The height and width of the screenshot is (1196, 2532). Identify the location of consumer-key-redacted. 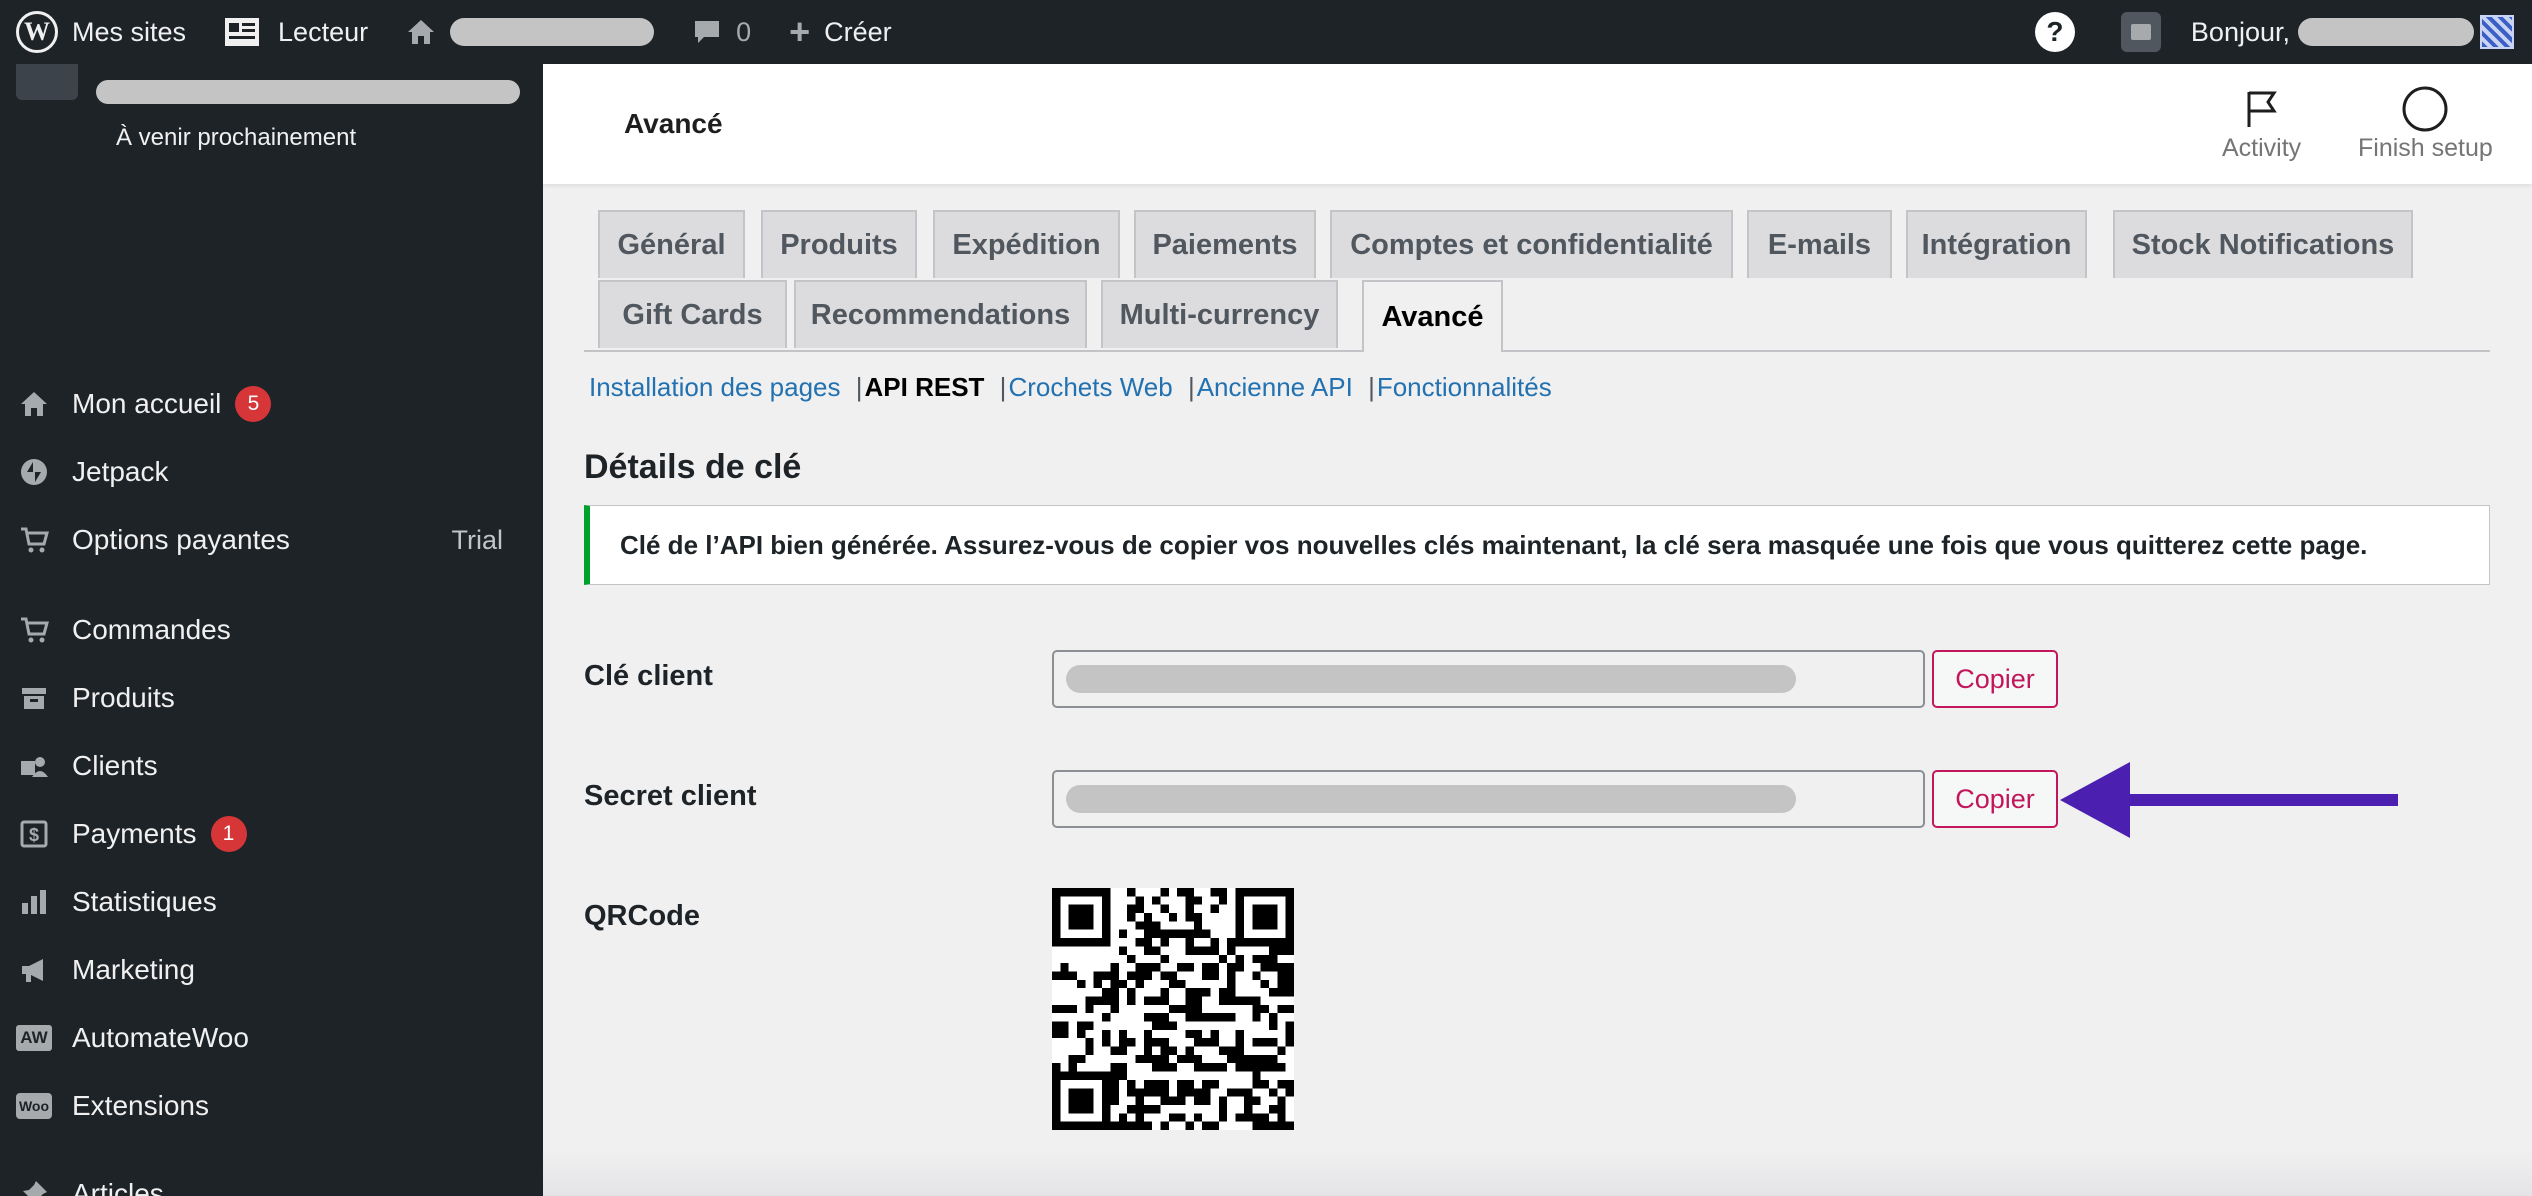
(1431, 679).